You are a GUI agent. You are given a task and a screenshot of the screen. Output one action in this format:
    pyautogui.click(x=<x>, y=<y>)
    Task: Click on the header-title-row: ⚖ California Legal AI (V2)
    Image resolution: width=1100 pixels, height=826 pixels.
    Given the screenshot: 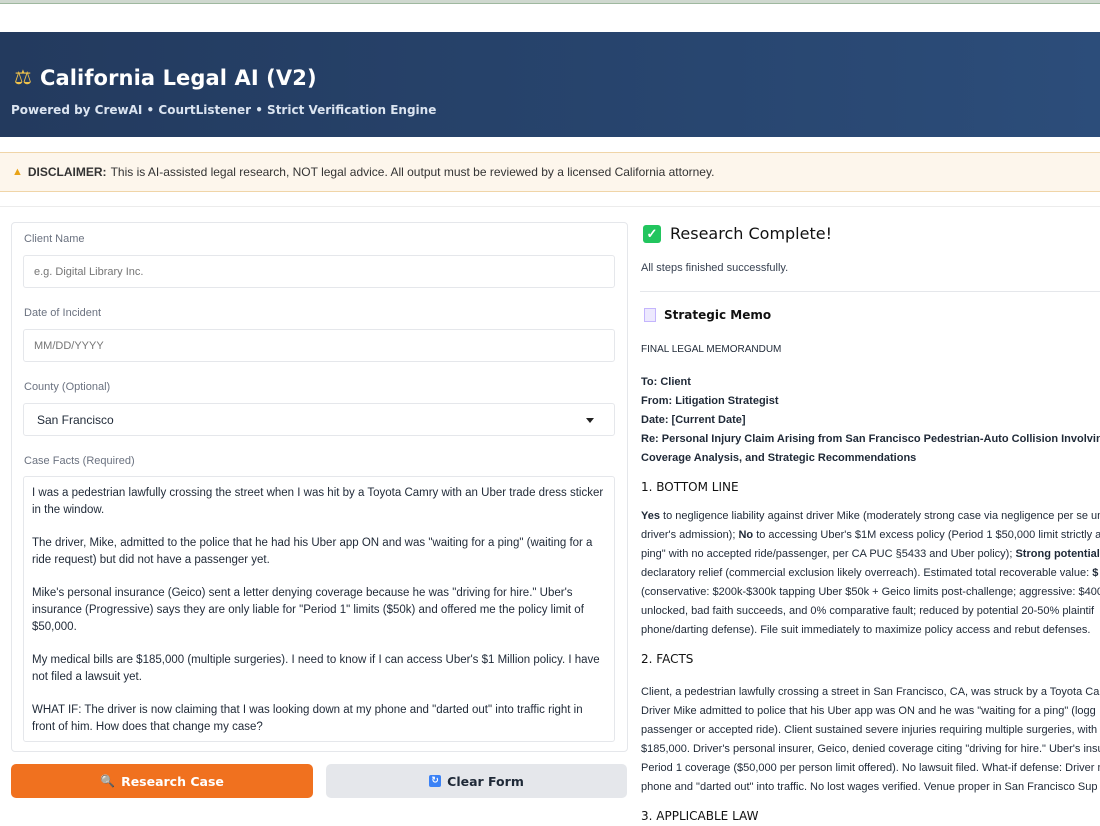 What is the action you would take?
    pyautogui.click(x=165, y=77)
    